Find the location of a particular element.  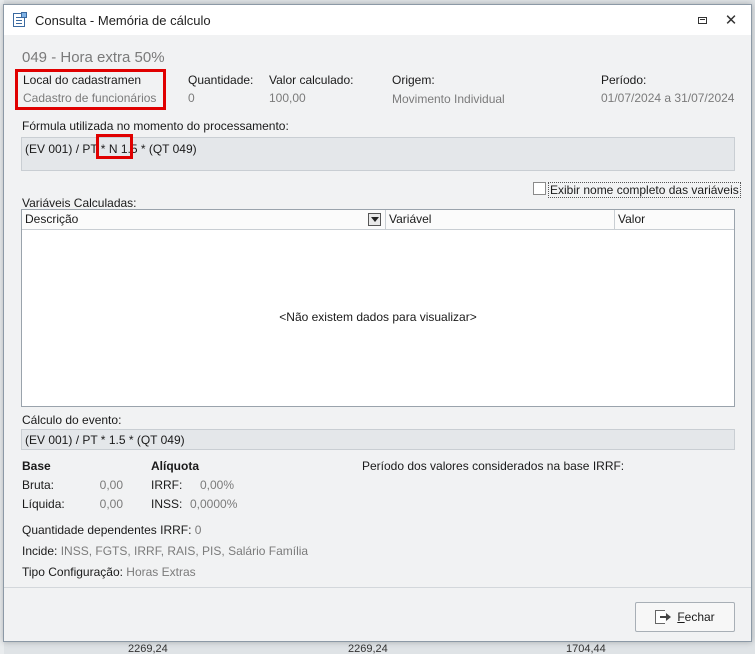

calculo-label: Cálculo do evento: is located at coordinates (72, 420).